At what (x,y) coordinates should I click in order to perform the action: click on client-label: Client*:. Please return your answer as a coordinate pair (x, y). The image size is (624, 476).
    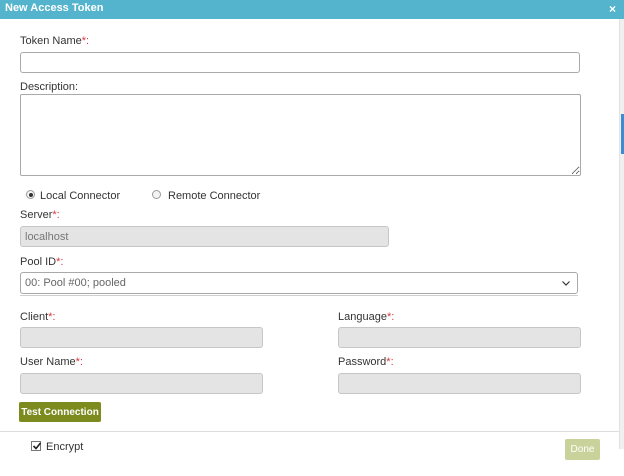
    Looking at the image, I should click on (37, 317).